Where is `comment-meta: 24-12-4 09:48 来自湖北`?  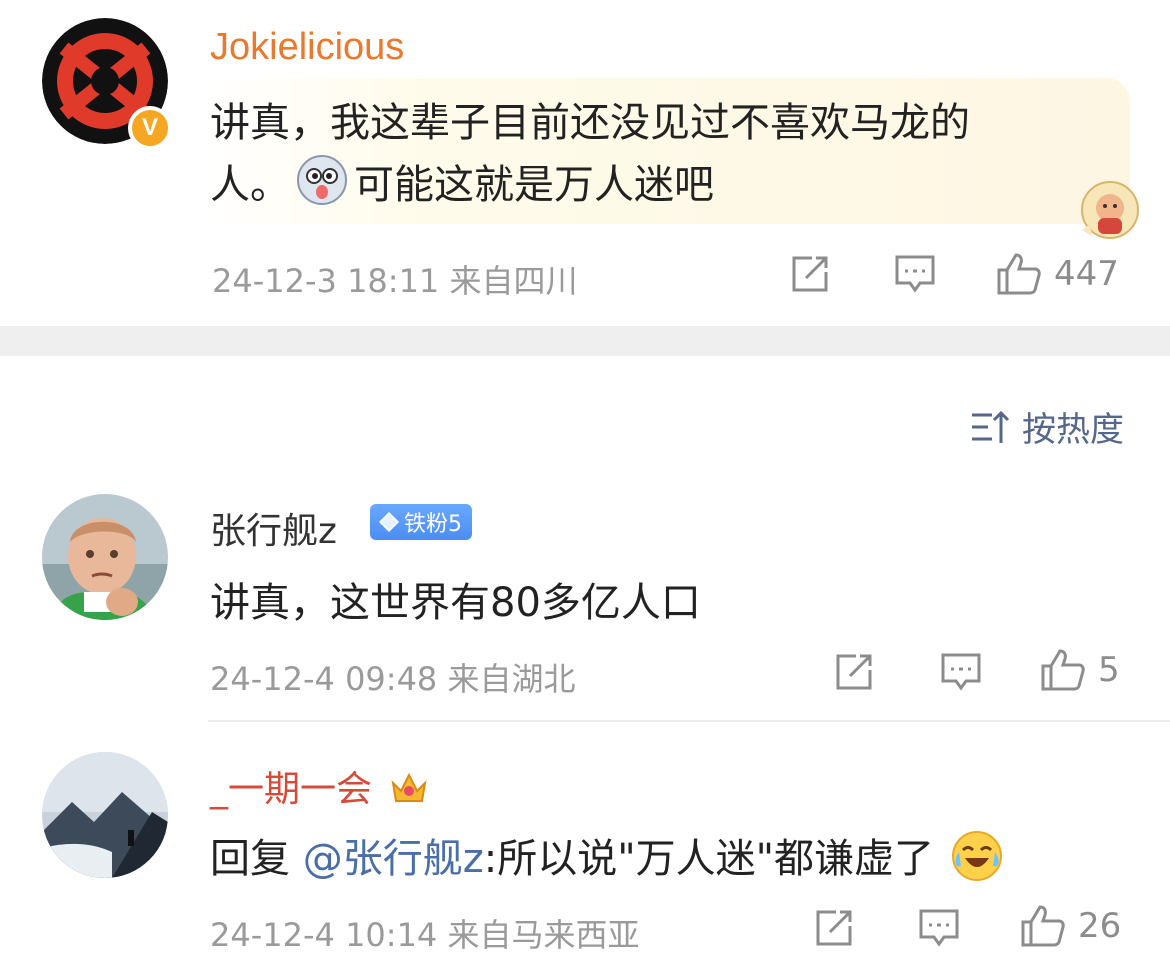 comment-meta: 24-12-4 09:48 来自湖北 is located at coordinates (393, 679).